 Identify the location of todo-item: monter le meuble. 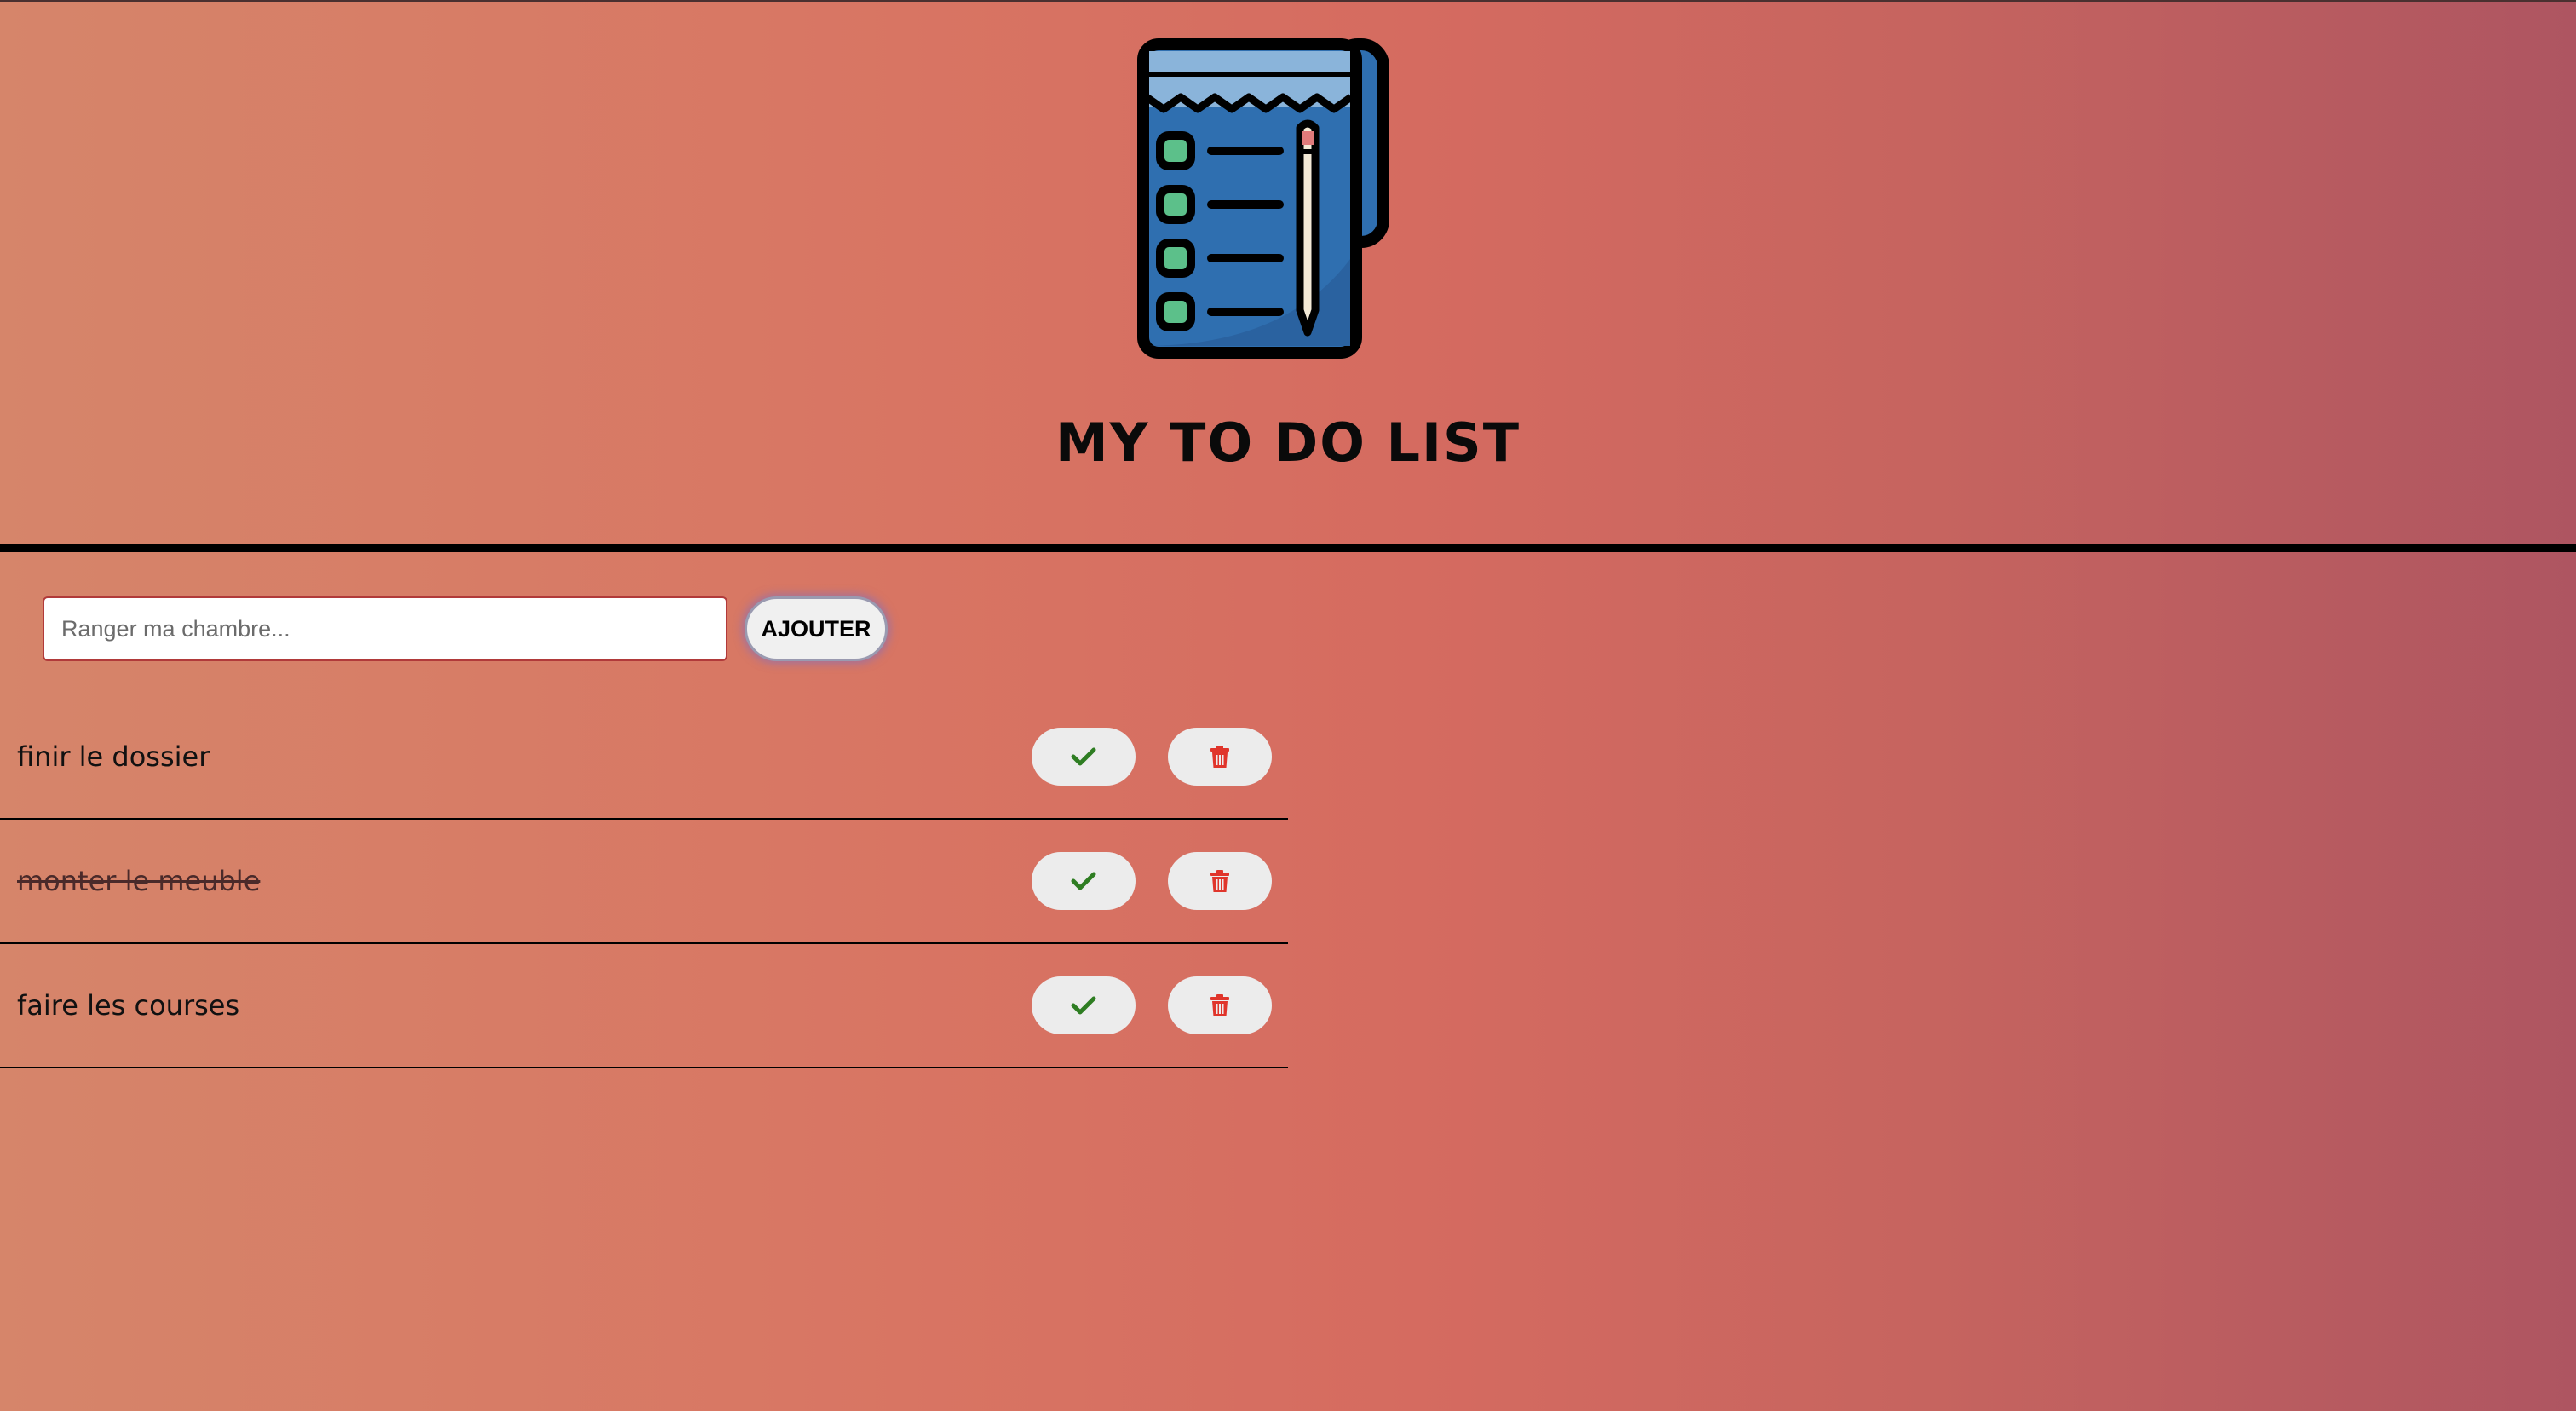
(644, 882).